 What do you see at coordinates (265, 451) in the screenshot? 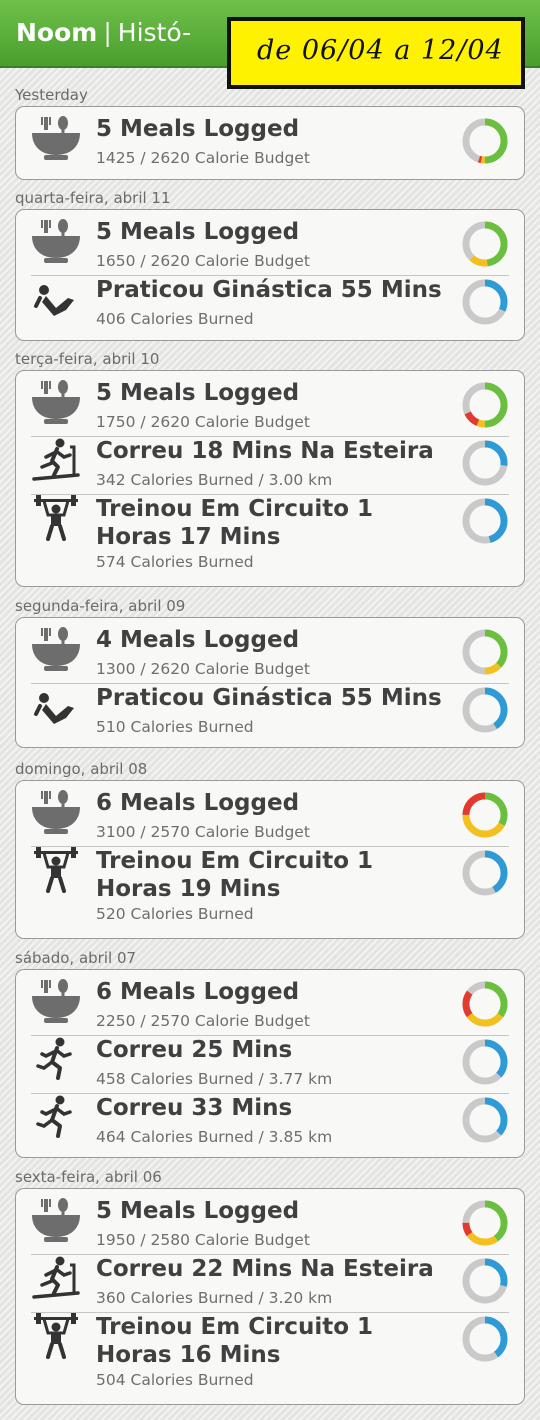
I see `entry-title: Correu 18 Mins Na Esteira` at bounding box center [265, 451].